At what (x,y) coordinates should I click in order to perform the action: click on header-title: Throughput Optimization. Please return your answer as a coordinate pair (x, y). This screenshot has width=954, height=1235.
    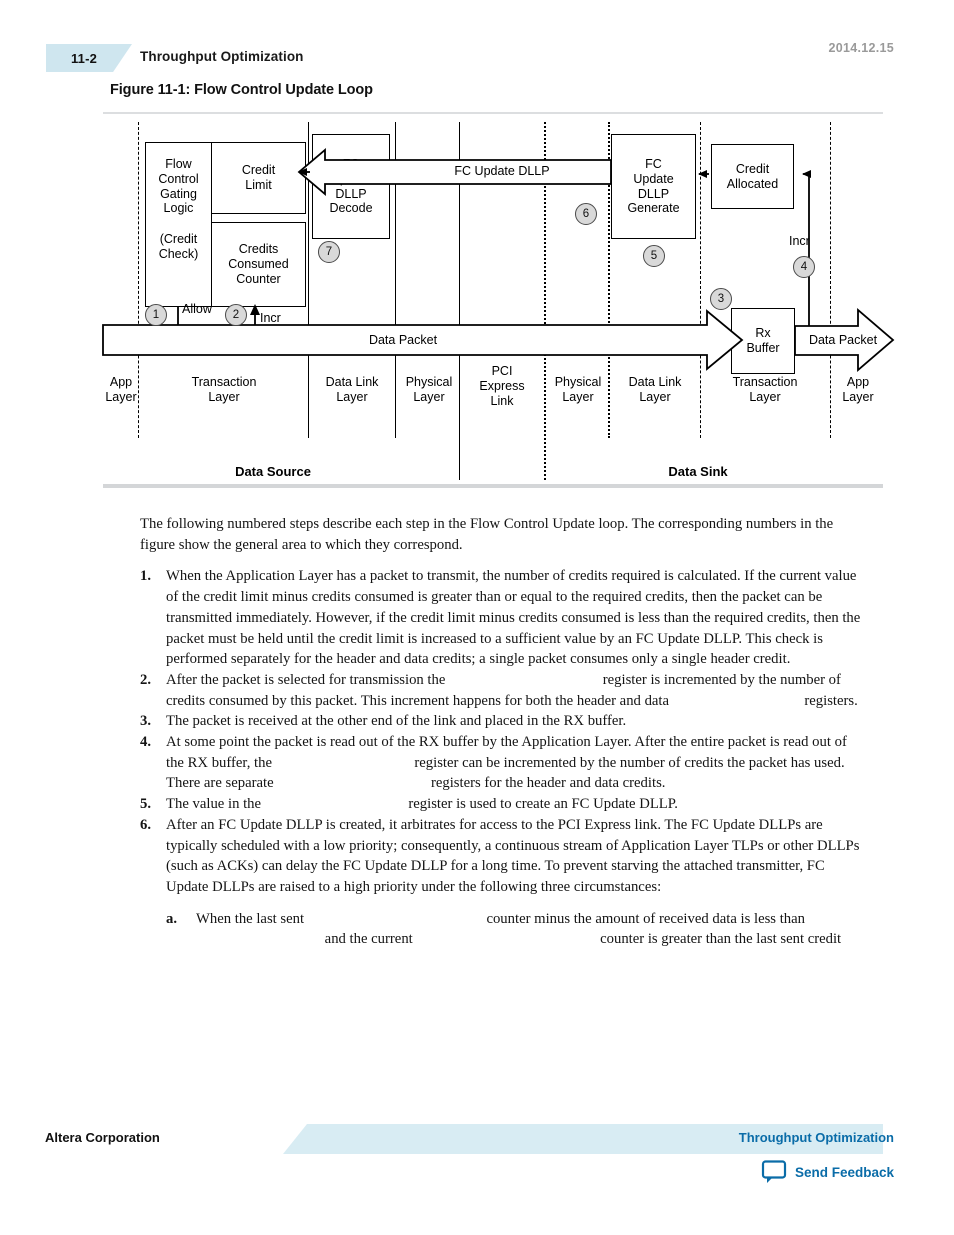
    Looking at the image, I should click on (222, 56).